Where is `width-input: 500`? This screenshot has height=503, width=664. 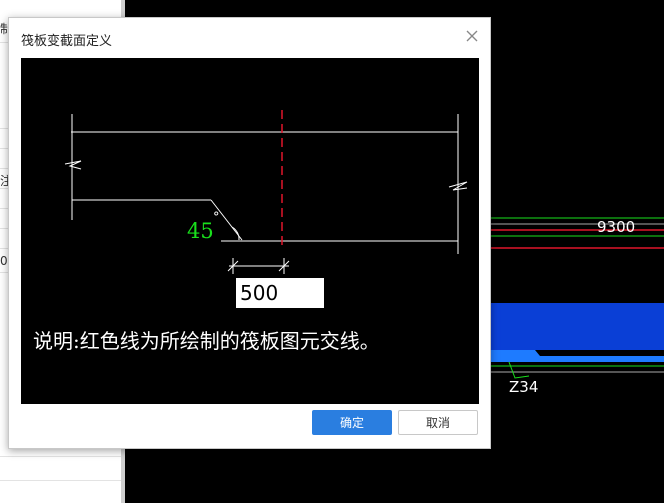
width-input: 500 is located at coordinates (280, 293).